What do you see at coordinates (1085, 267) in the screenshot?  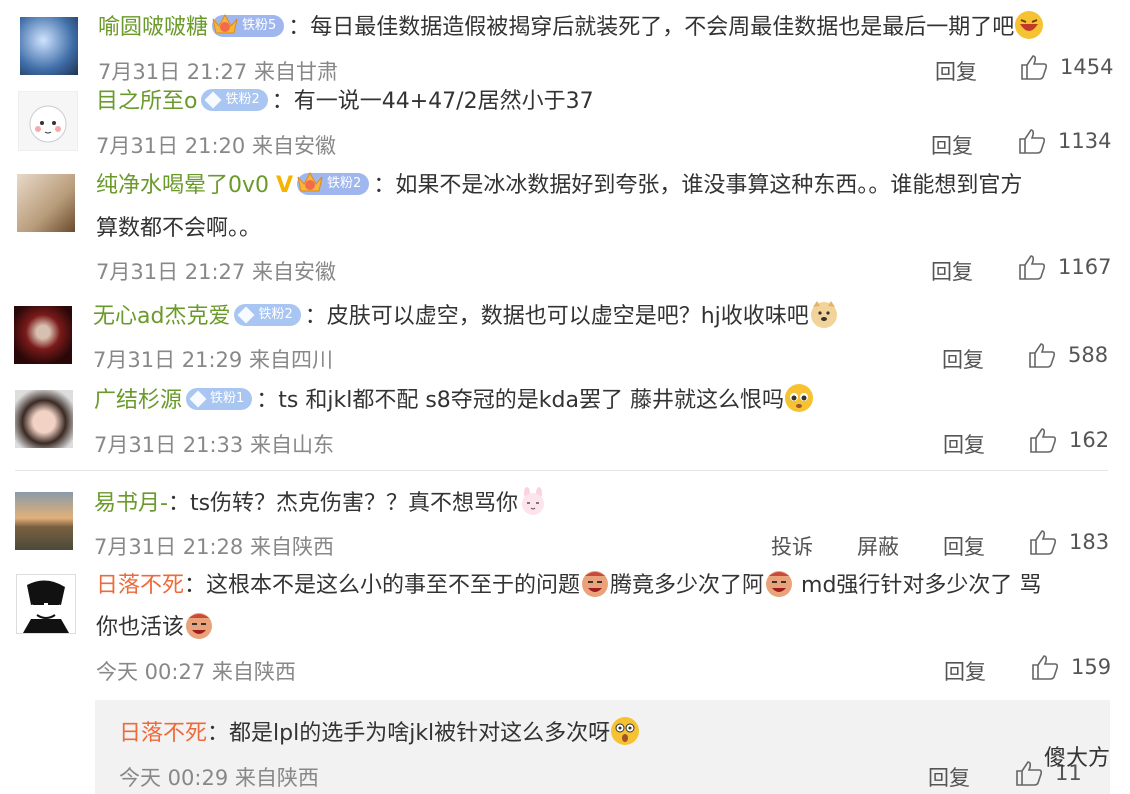 I see `like-count: 1167` at bounding box center [1085, 267].